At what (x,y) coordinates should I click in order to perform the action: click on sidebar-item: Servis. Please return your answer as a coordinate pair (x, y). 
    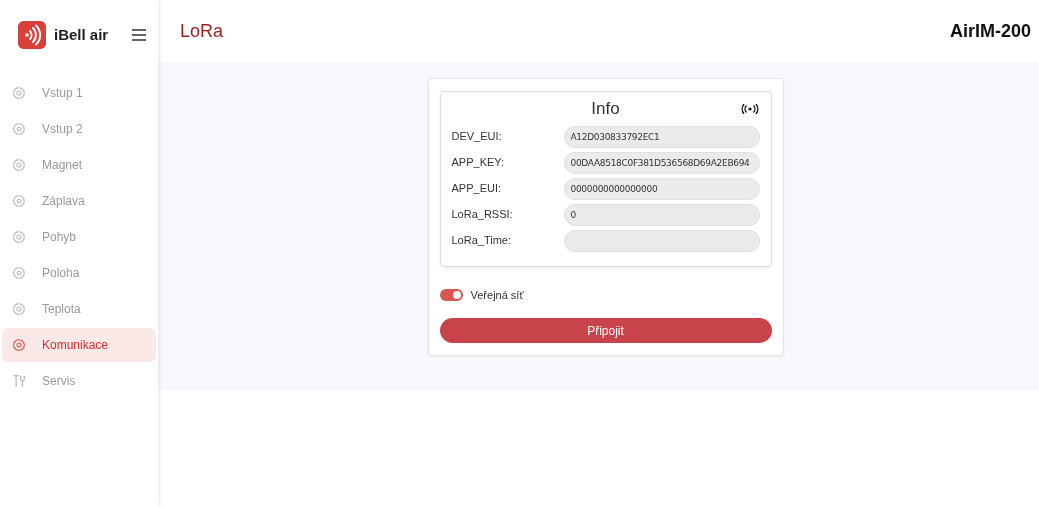
    Looking at the image, I should click on (79, 381).